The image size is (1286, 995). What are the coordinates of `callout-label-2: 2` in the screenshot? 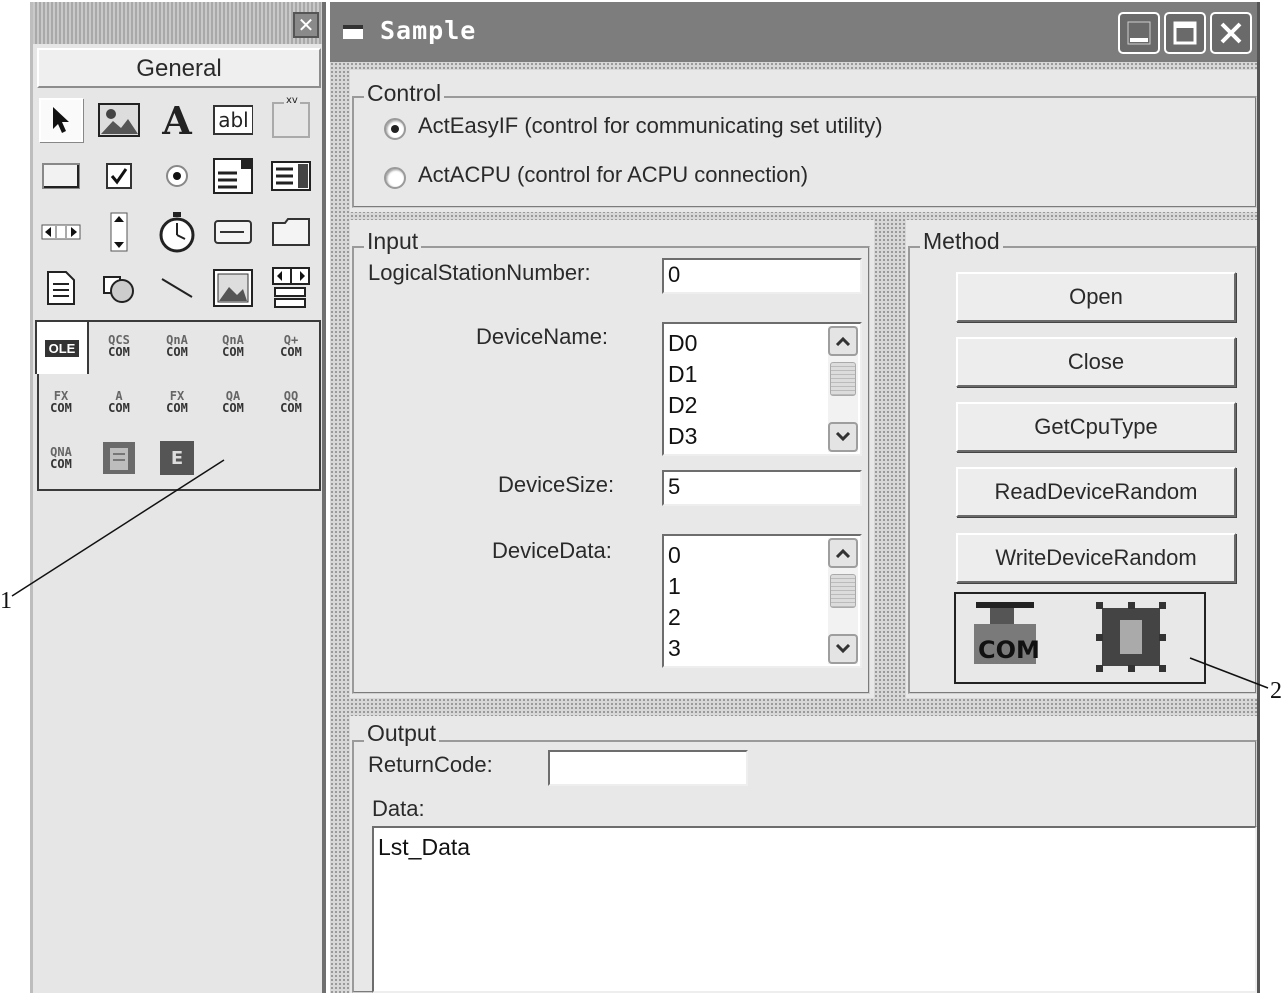 It's located at (1276, 691).